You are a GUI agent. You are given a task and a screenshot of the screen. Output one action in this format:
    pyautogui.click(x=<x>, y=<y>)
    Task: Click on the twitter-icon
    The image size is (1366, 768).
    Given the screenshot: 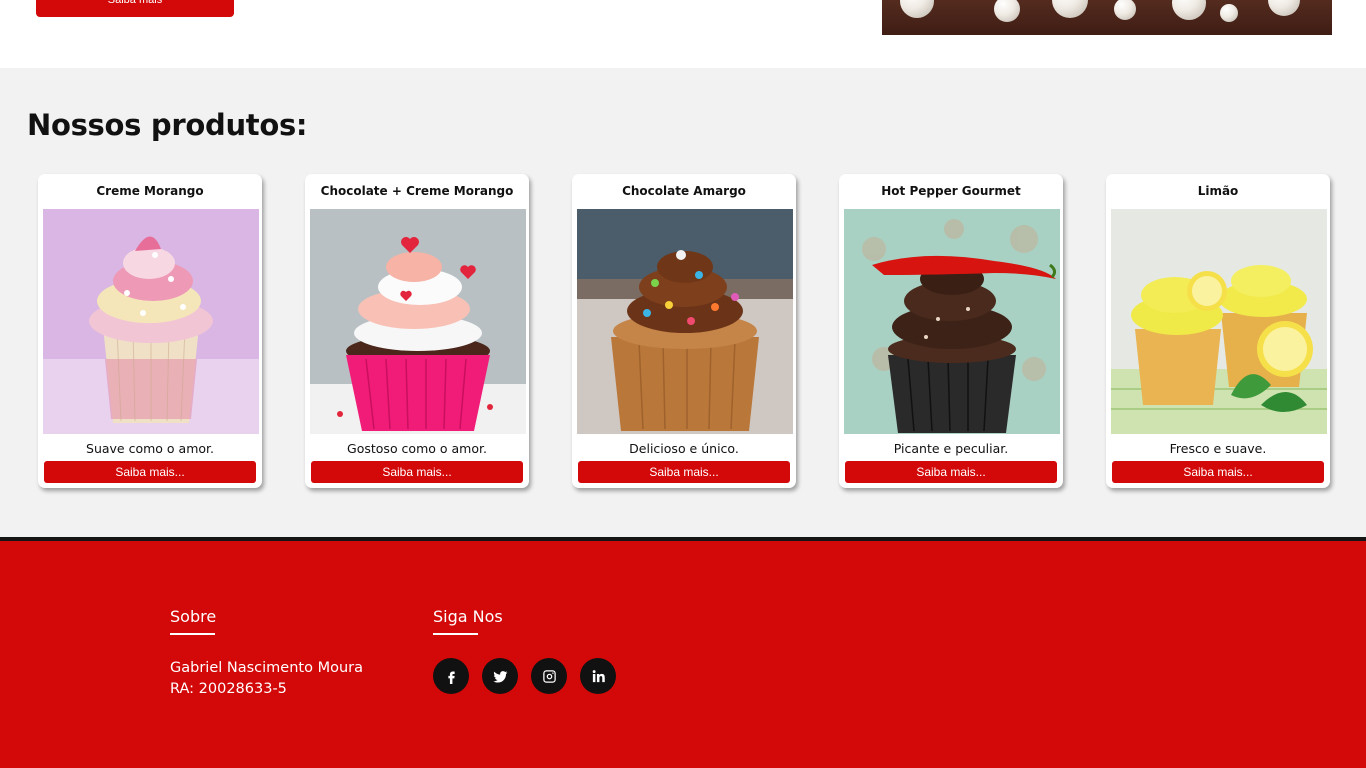 What is the action you would take?
    pyautogui.click(x=500, y=676)
    